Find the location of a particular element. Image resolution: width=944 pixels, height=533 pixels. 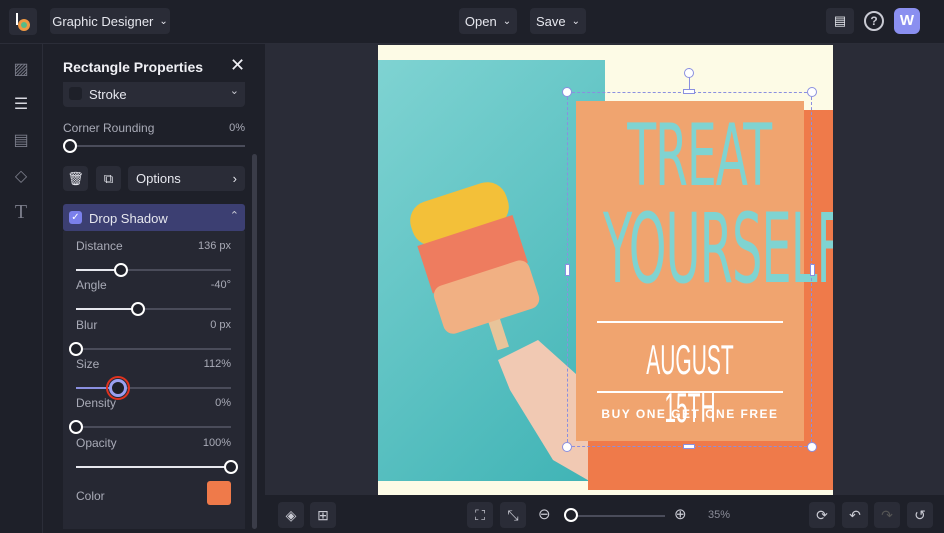

drop-shadow-checkbox: ✓ is located at coordinates (75, 217).